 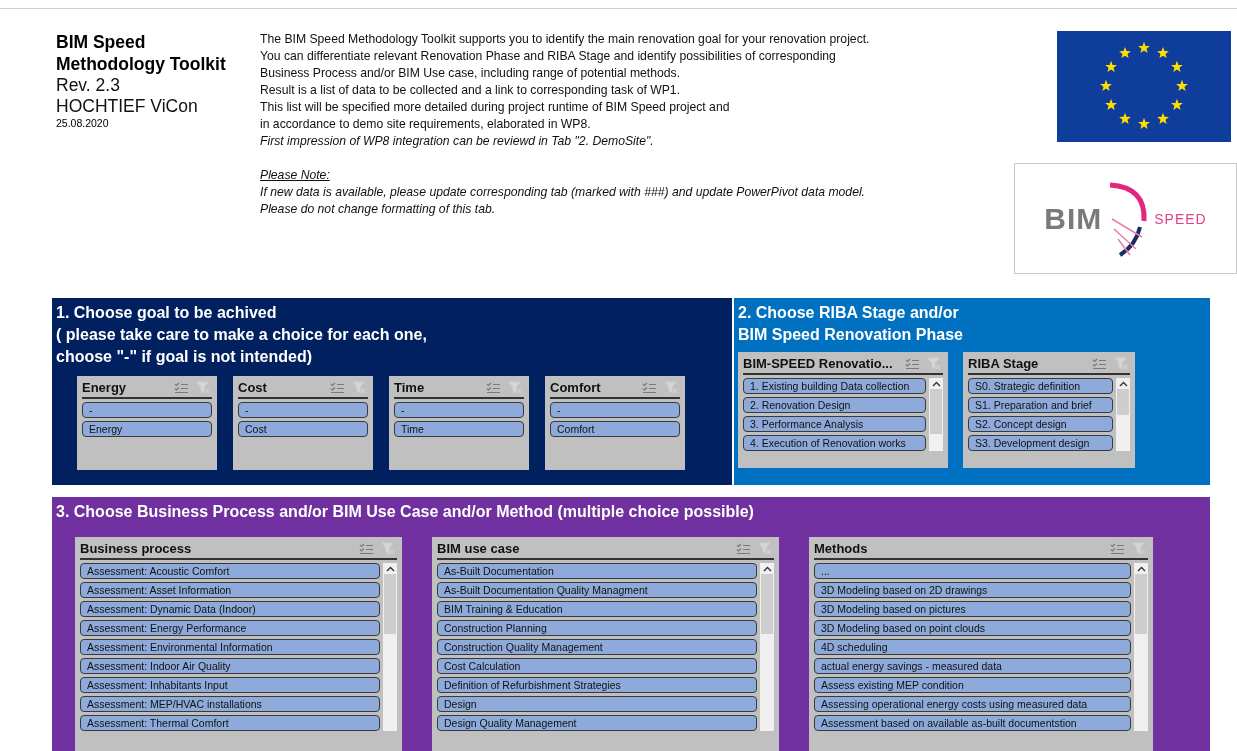 I want to click on slicer-item: Assessing operational energy costs using measured data, so click(x=972, y=704).